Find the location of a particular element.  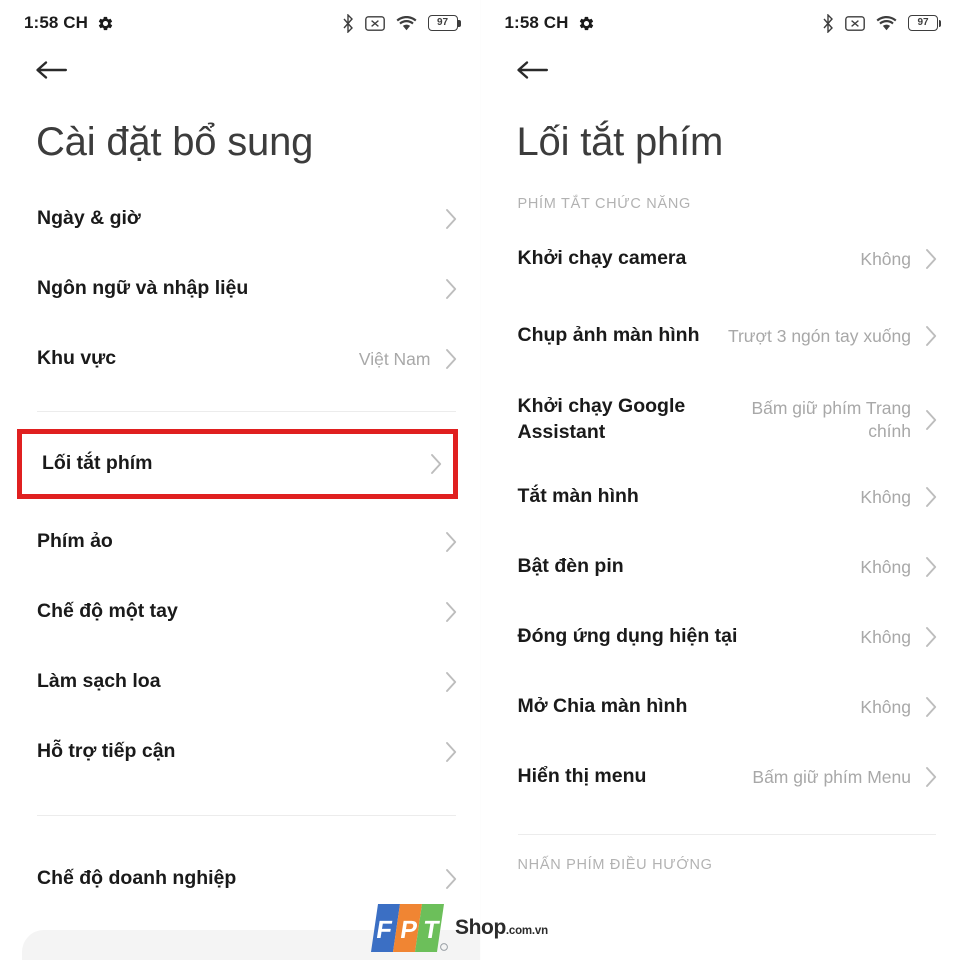

list-item: Chụp ảnh màn hình Trượt 3 ngón tay xuống is located at coordinates (720, 336).